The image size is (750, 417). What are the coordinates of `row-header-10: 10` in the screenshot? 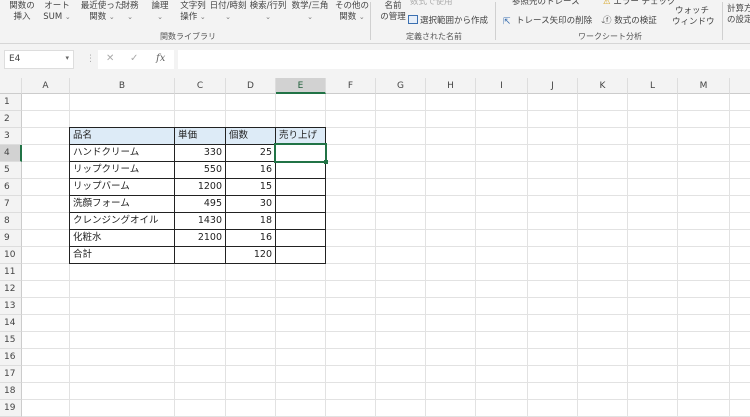 It's located at (11, 255).